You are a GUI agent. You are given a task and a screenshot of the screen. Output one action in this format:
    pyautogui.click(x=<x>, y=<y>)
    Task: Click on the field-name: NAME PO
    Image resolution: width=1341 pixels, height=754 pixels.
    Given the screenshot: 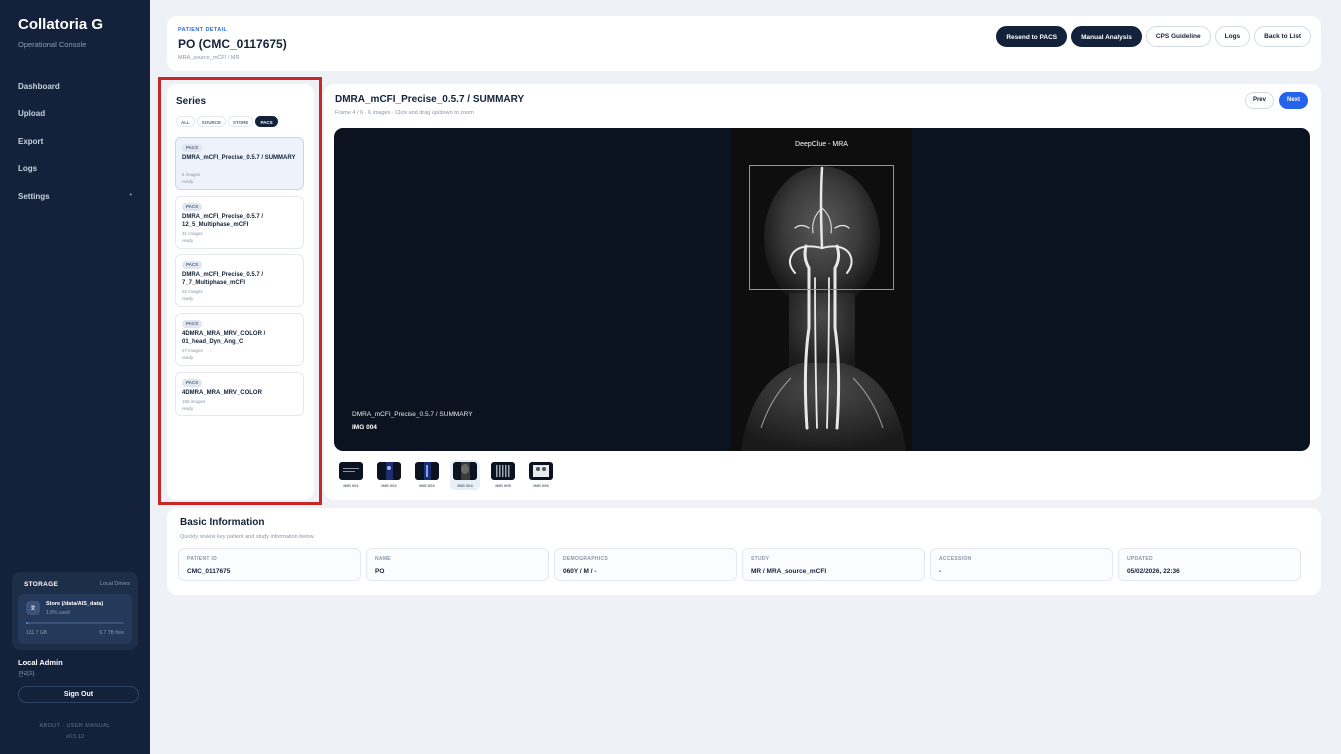 What is the action you would take?
    pyautogui.click(x=457, y=564)
    